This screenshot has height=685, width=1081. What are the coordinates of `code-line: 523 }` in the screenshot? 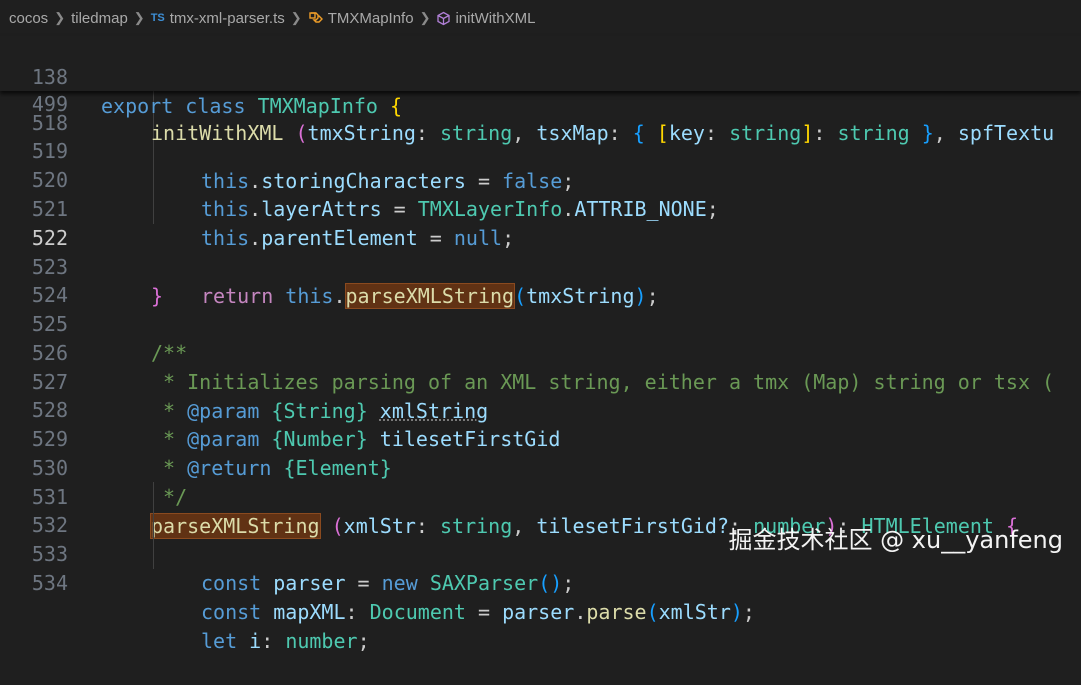 It's located at (540, 266).